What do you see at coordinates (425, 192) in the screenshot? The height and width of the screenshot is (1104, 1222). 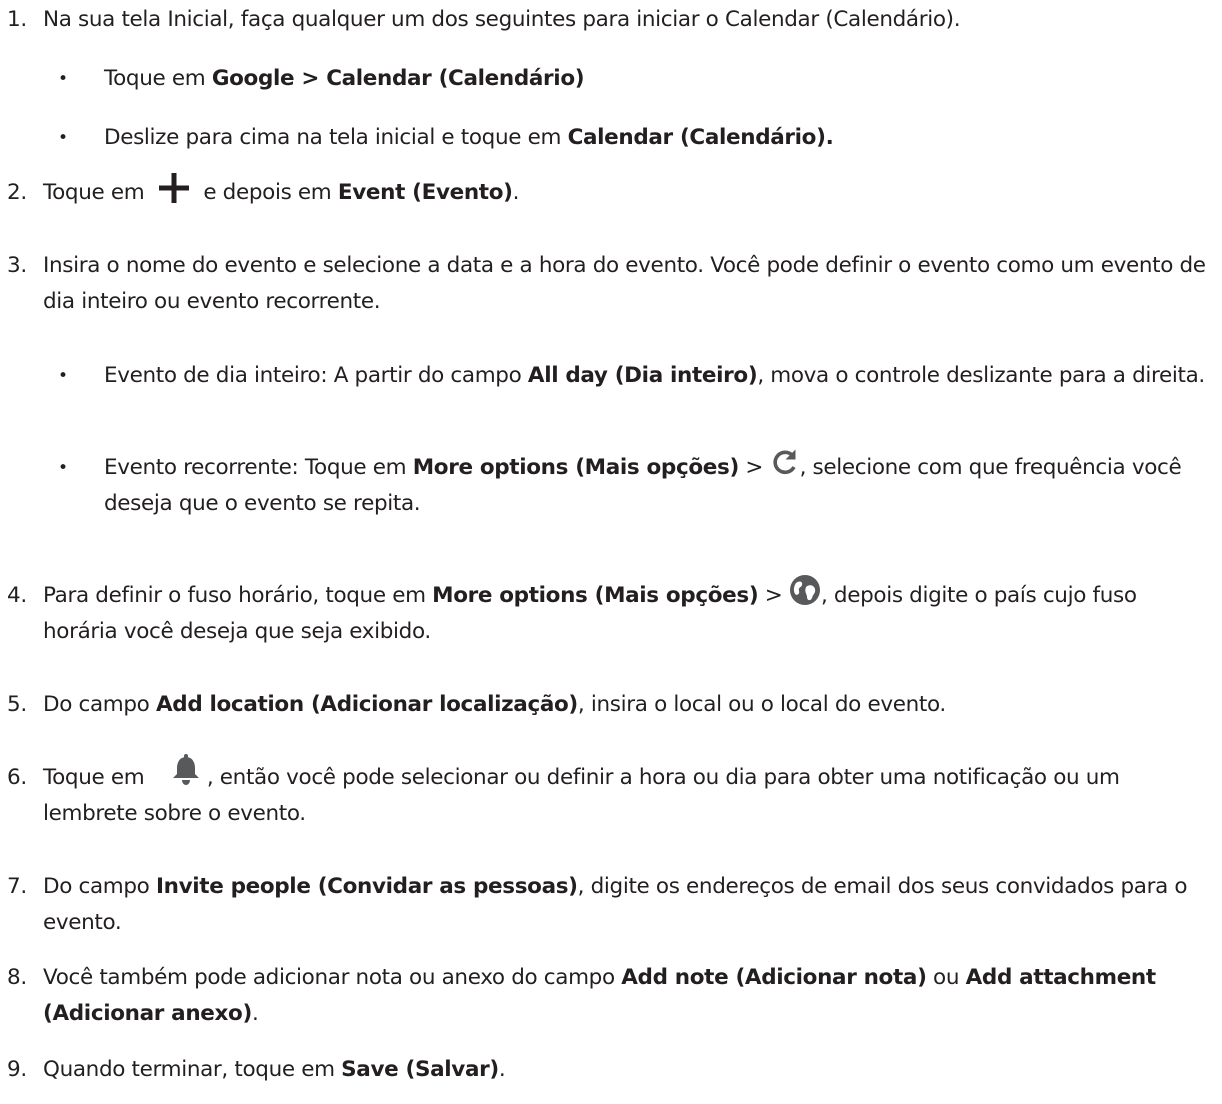 I see `bold-term: Event (Evento)` at bounding box center [425, 192].